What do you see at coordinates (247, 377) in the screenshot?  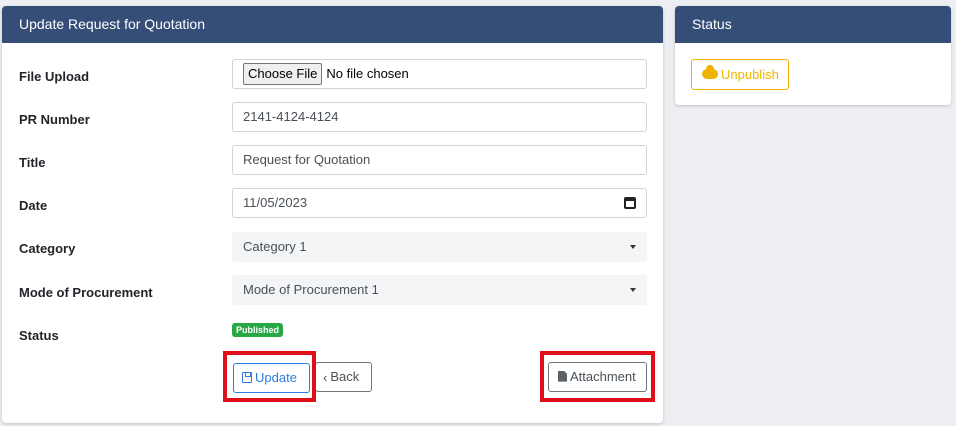 I see `save-icon` at bounding box center [247, 377].